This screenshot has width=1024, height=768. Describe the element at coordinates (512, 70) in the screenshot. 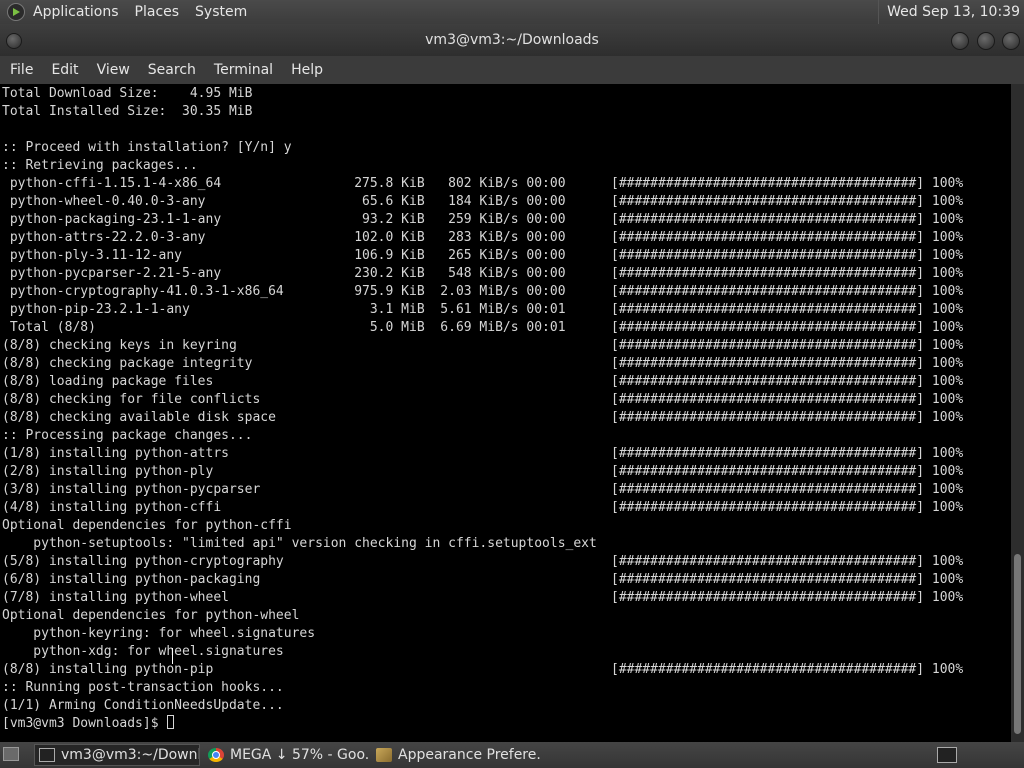

I see `menubar: File Edit View Search Terminal Help` at that location.